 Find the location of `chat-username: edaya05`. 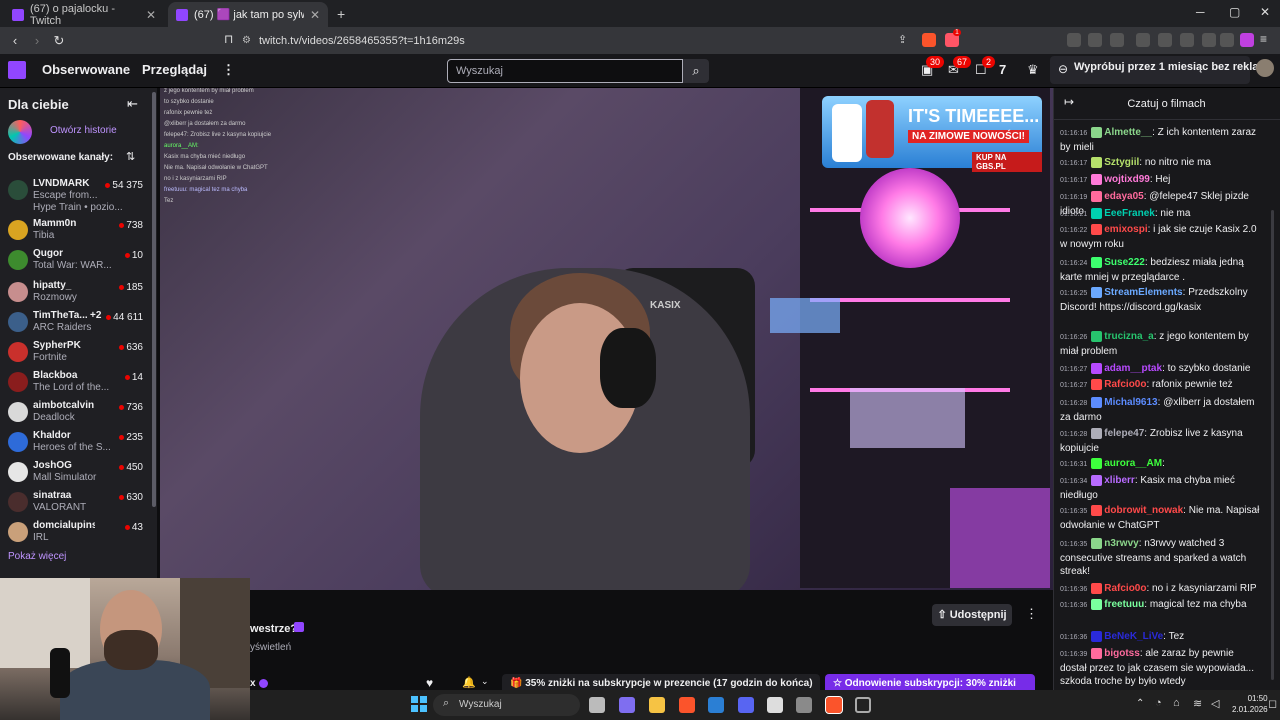

chat-username: edaya05 is located at coordinates (1123, 196).